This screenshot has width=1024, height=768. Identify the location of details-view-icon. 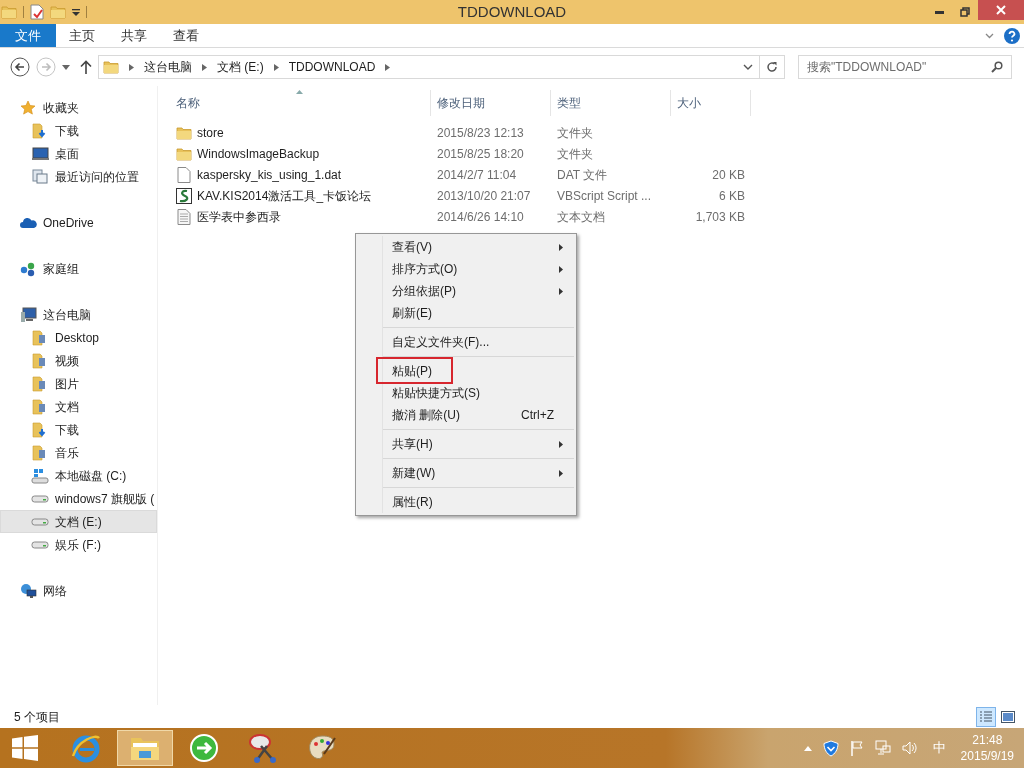
(986, 716).